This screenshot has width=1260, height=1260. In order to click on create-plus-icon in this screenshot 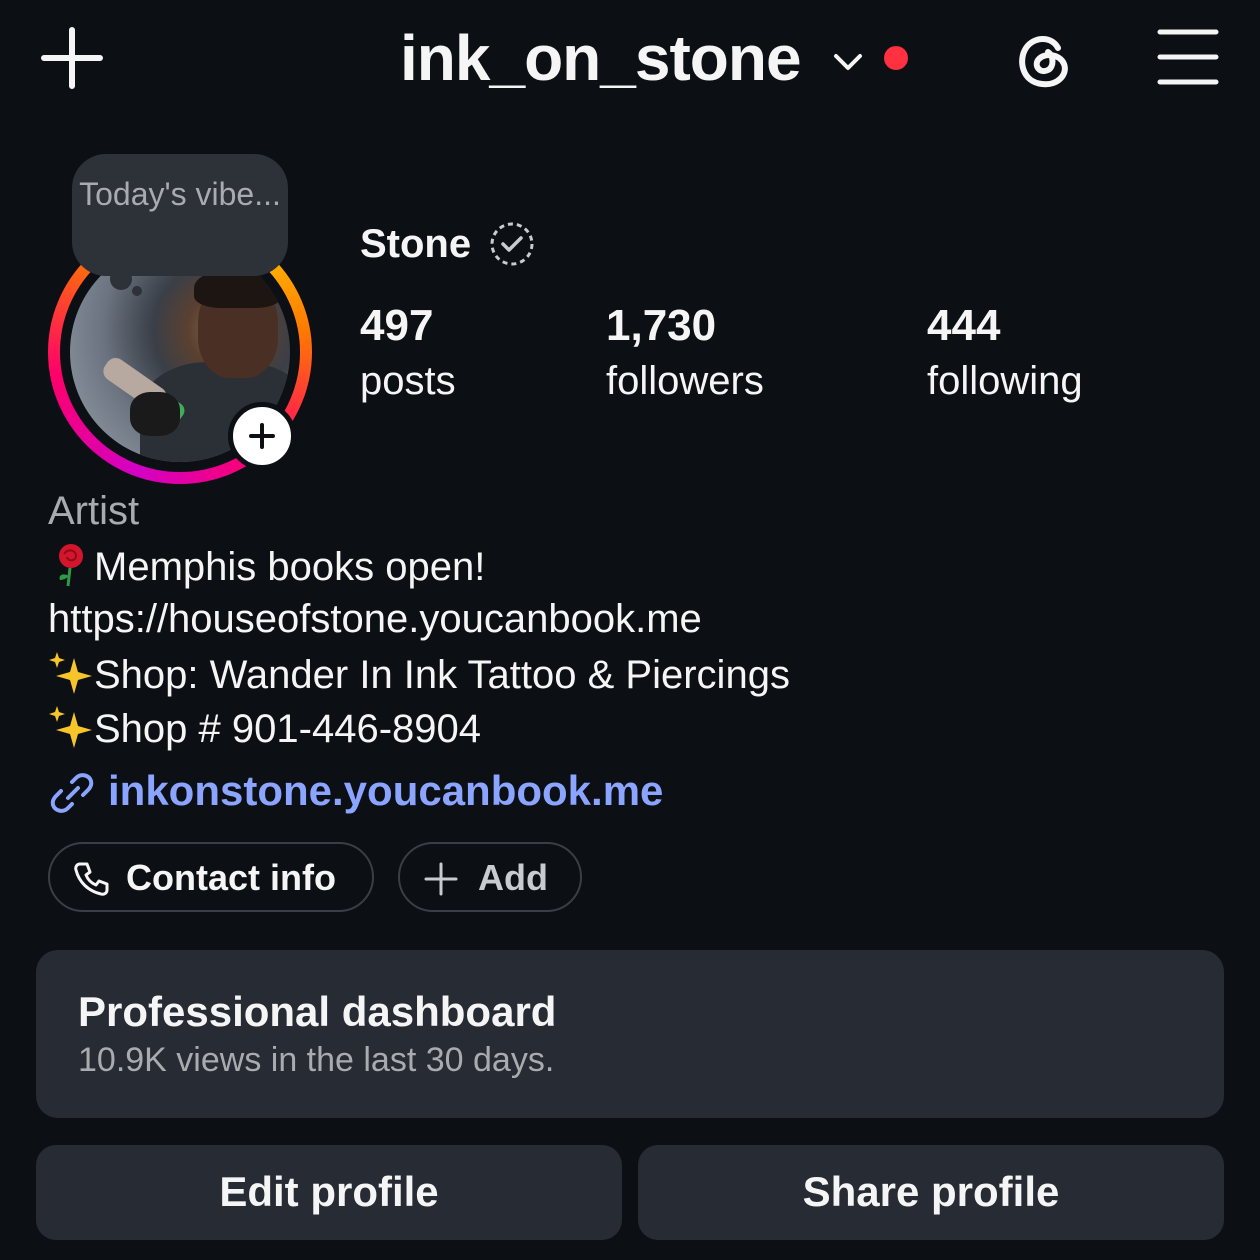, I will do `click(72, 58)`.